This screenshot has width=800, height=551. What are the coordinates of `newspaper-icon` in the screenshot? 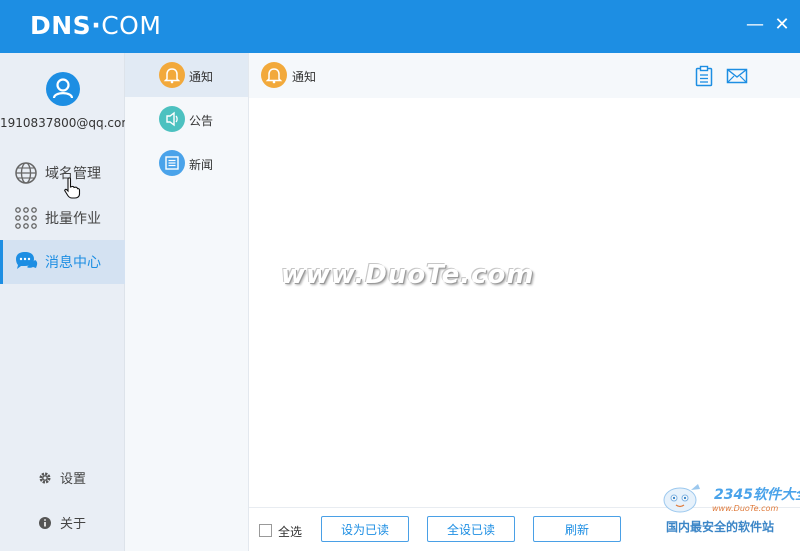 It's located at (172, 163).